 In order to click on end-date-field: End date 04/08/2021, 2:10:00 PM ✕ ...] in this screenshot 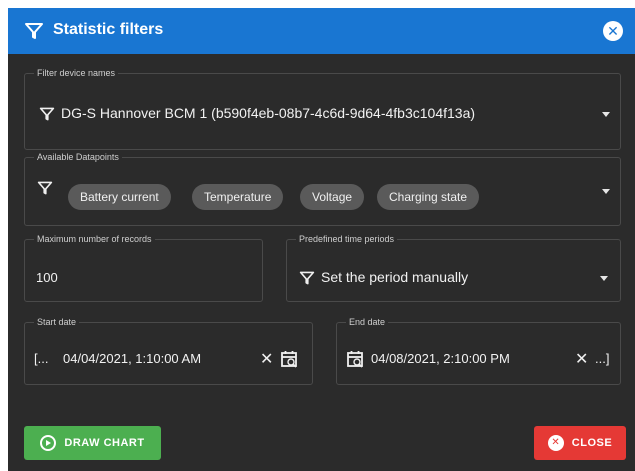, I will do `click(478, 351)`.